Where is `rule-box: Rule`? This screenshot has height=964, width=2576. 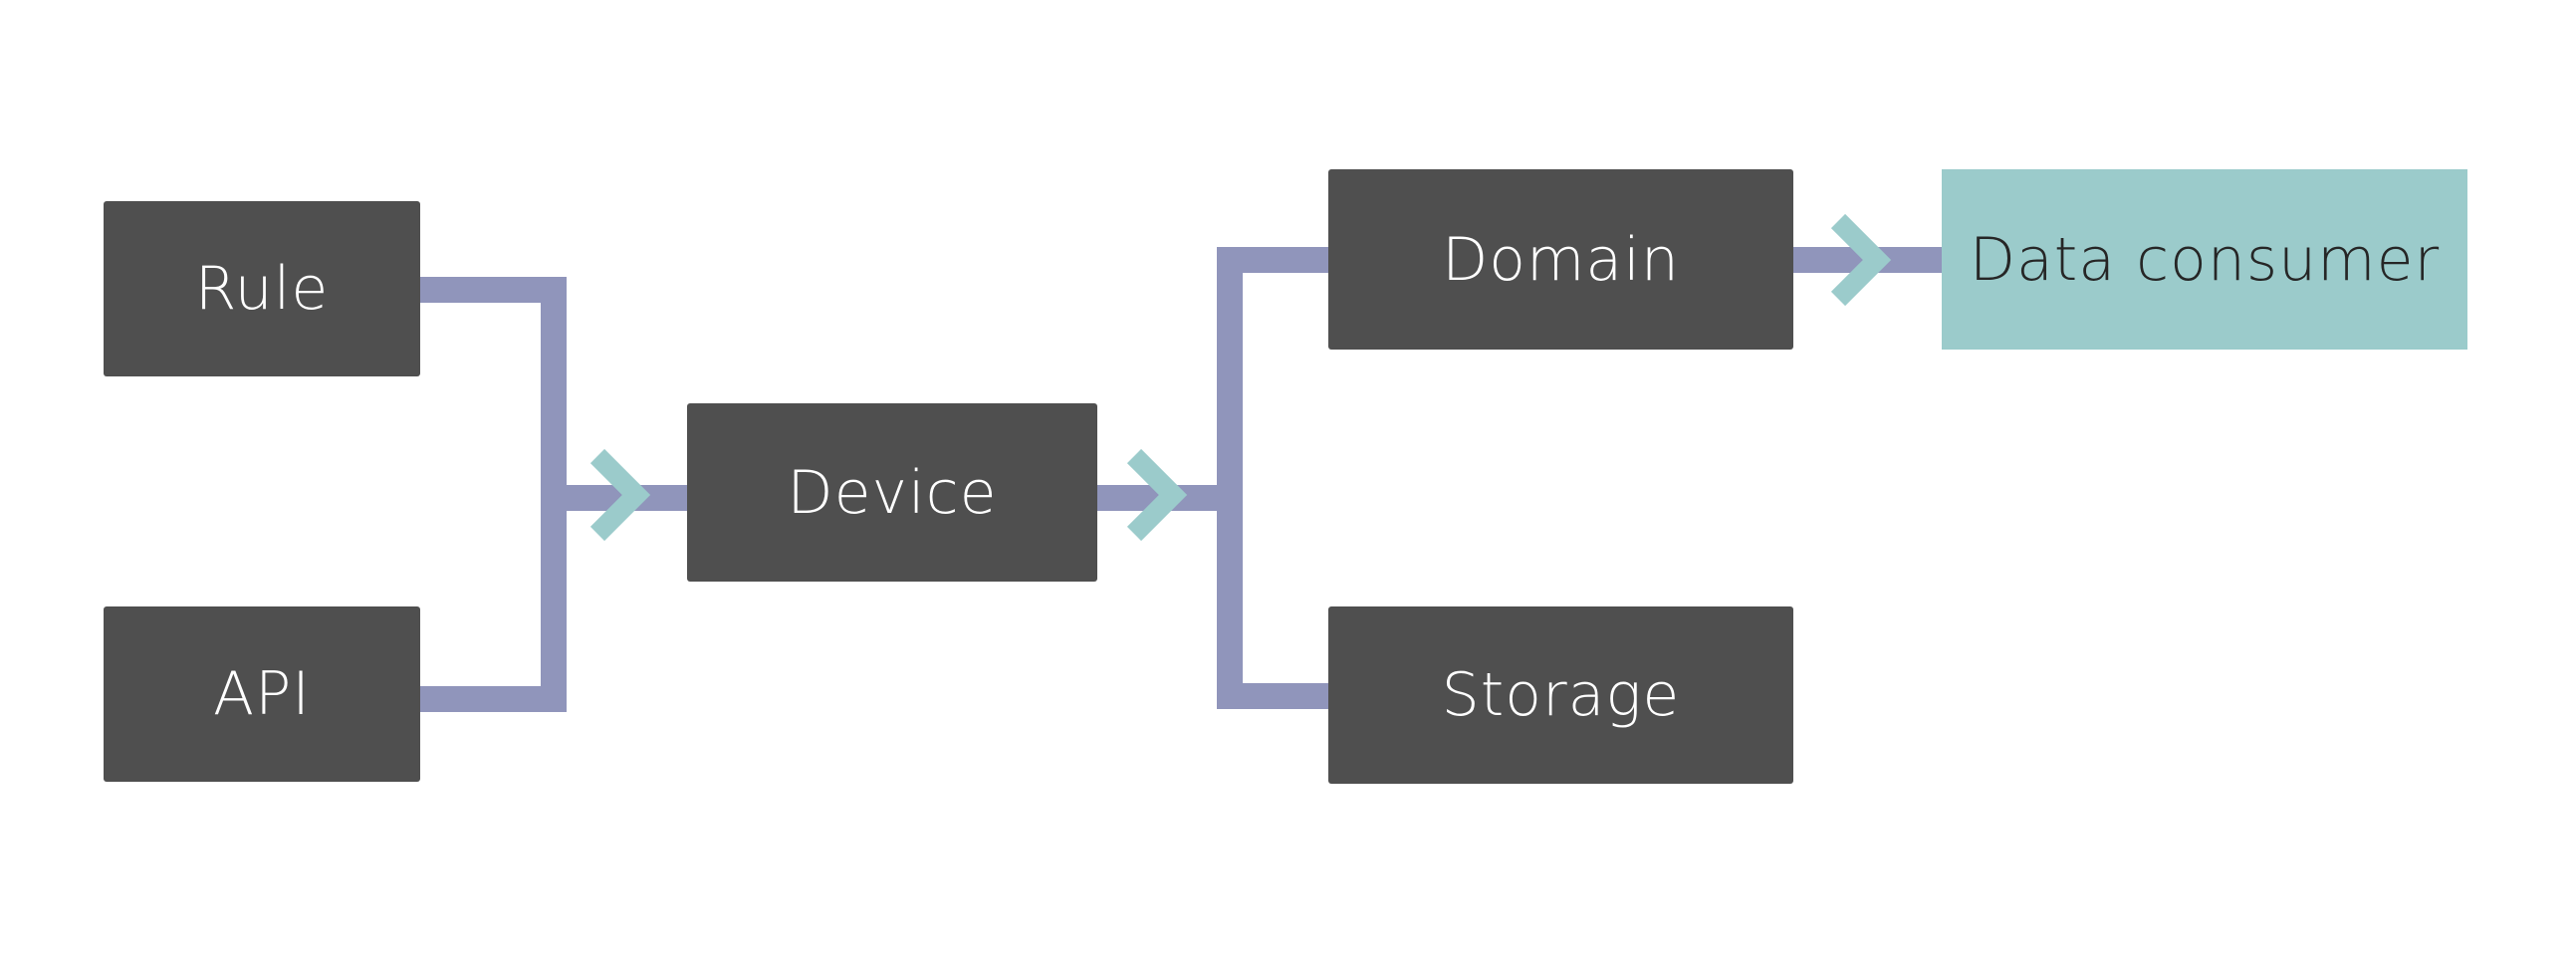
rule-box: Rule is located at coordinates (262, 288).